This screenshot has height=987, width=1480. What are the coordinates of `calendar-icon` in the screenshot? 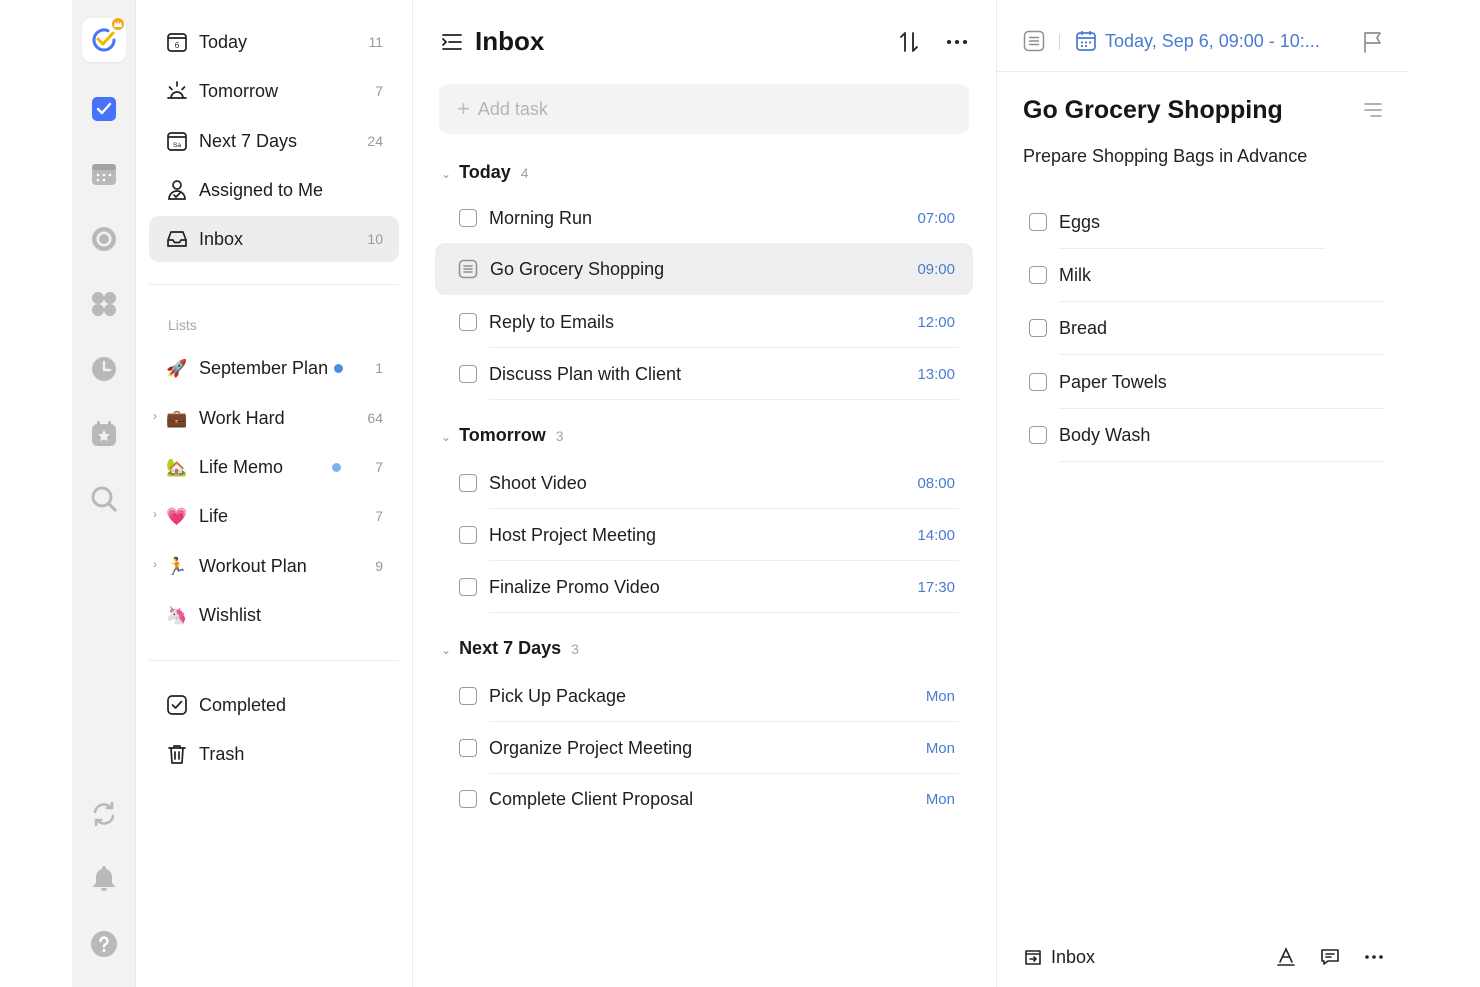 It's located at (1086, 41).